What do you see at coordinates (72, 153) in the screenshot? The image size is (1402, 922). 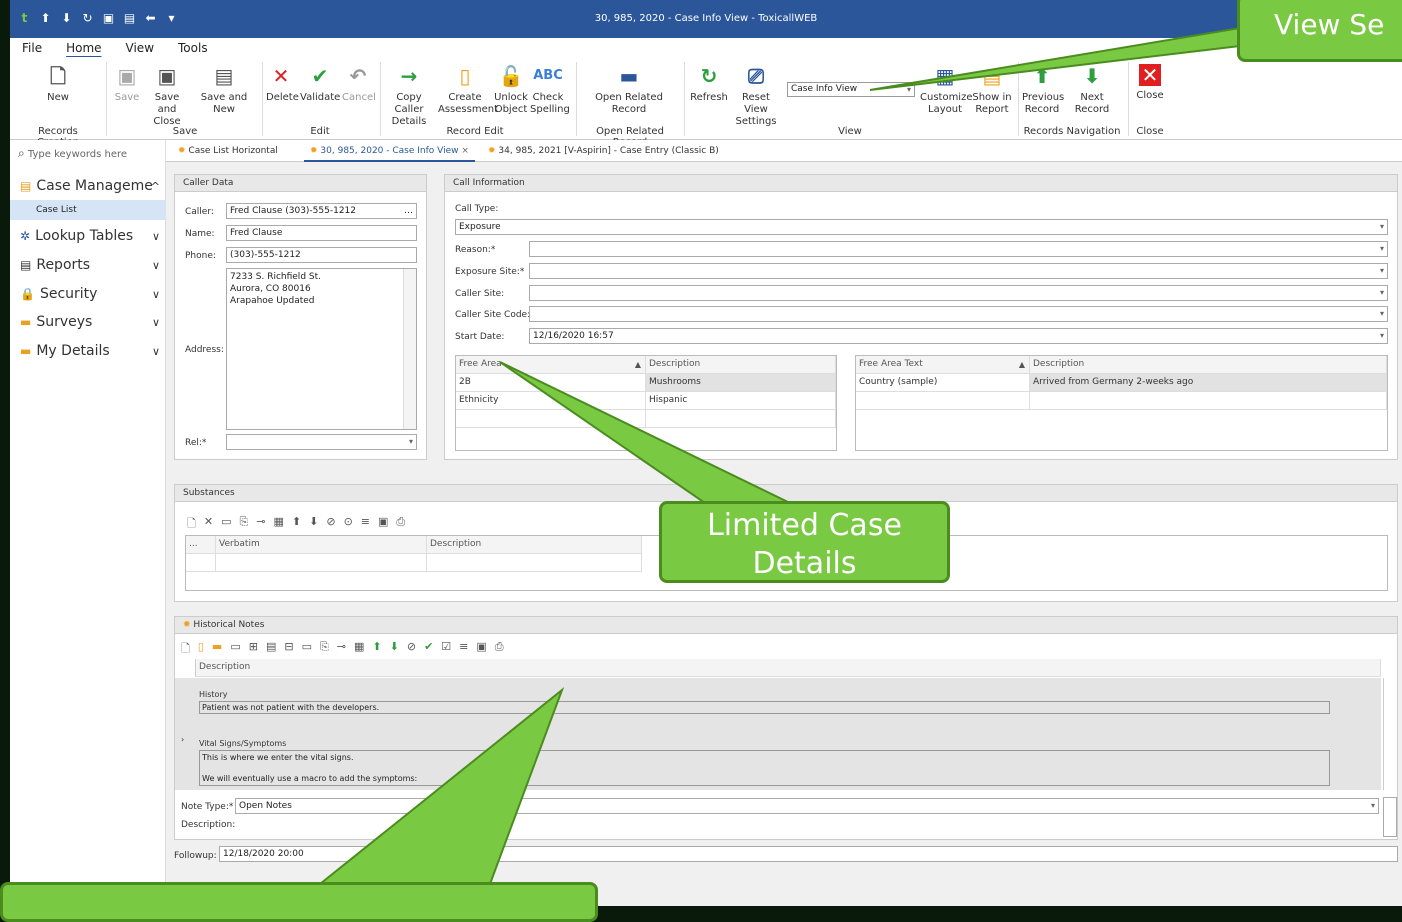 I see `search-box: ⌕ Type keywords here` at bounding box center [72, 153].